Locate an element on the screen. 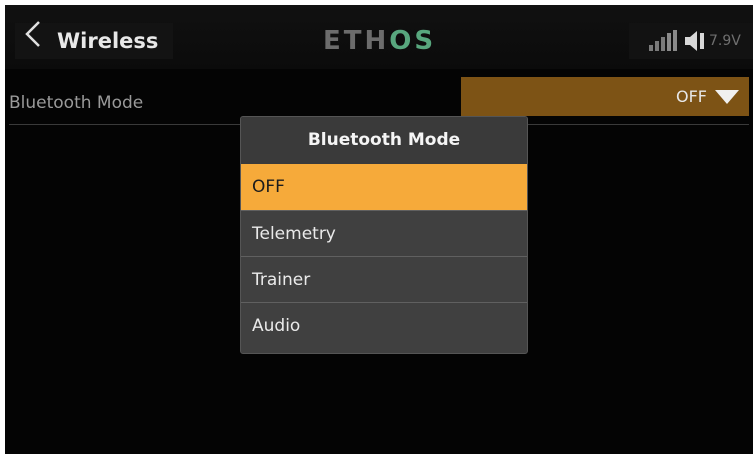 The width and height of the screenshot is (753, 454). page-title: Wireless is located at coordinates (108, 41).